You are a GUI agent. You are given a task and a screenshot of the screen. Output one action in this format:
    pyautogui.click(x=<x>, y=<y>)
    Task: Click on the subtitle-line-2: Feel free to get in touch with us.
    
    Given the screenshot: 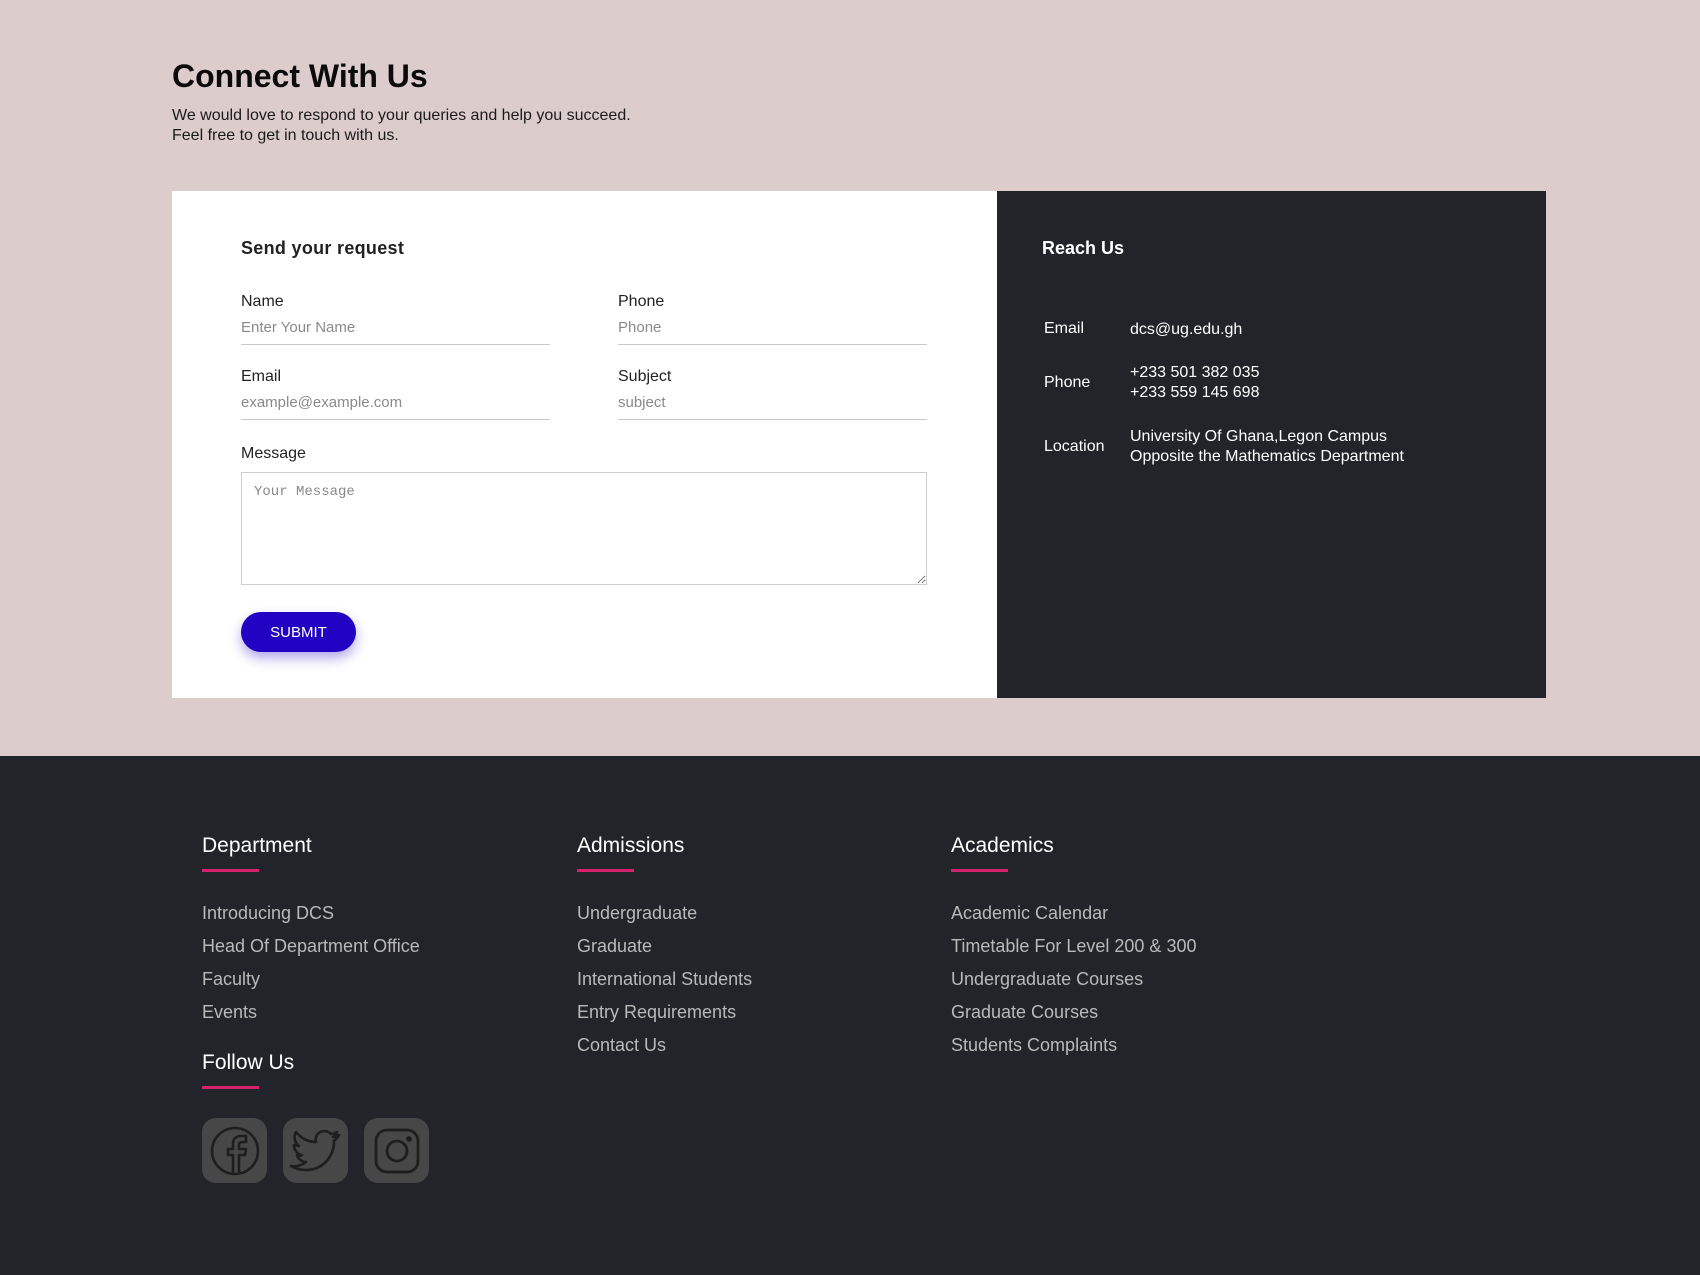 What is the action you would take?
    pyautogui.click(x=285, y=135)
    